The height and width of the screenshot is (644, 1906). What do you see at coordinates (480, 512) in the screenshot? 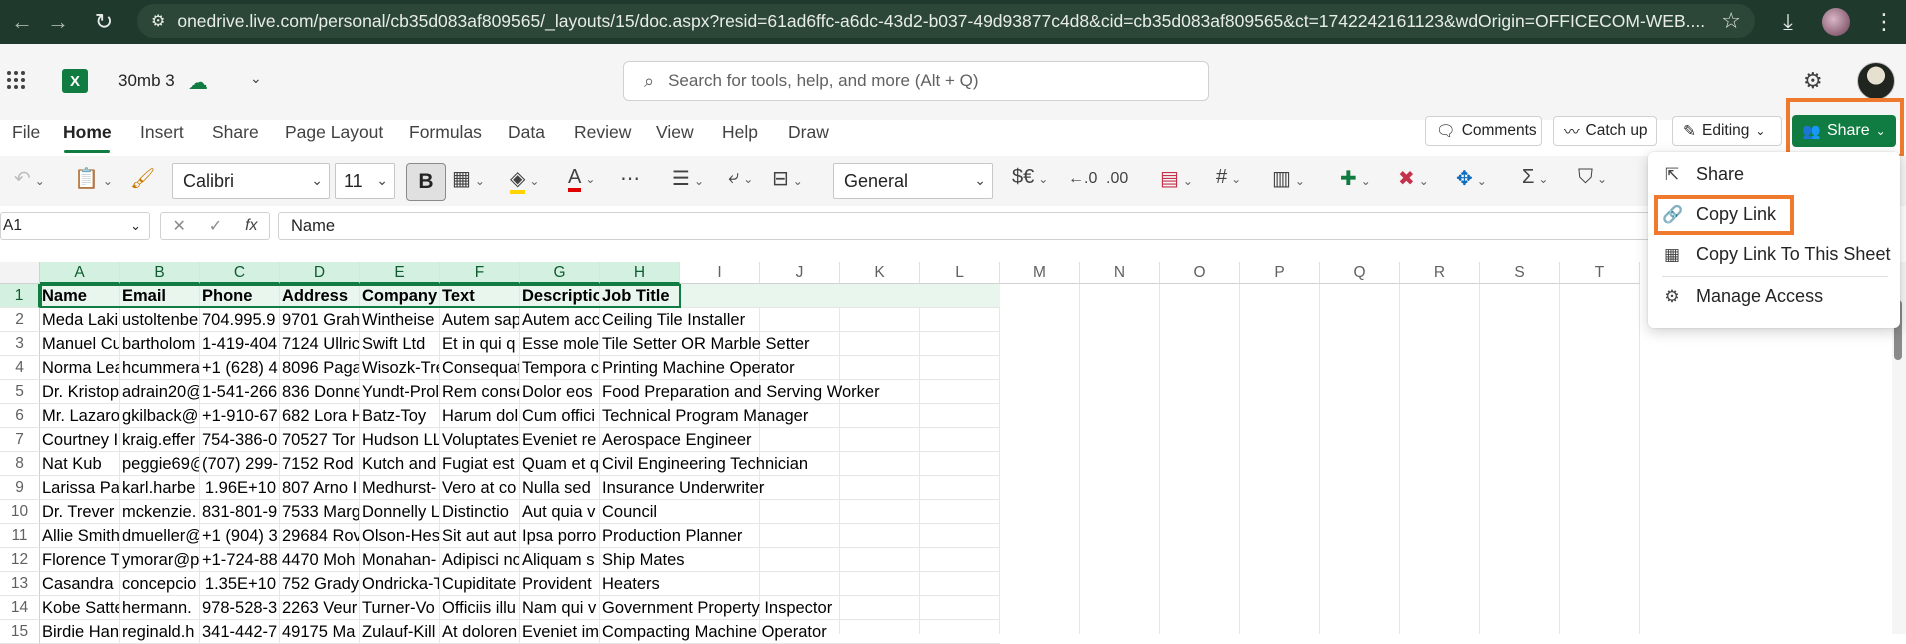
I see `table-cell: Distinctio` at bounding box center [480, 512].